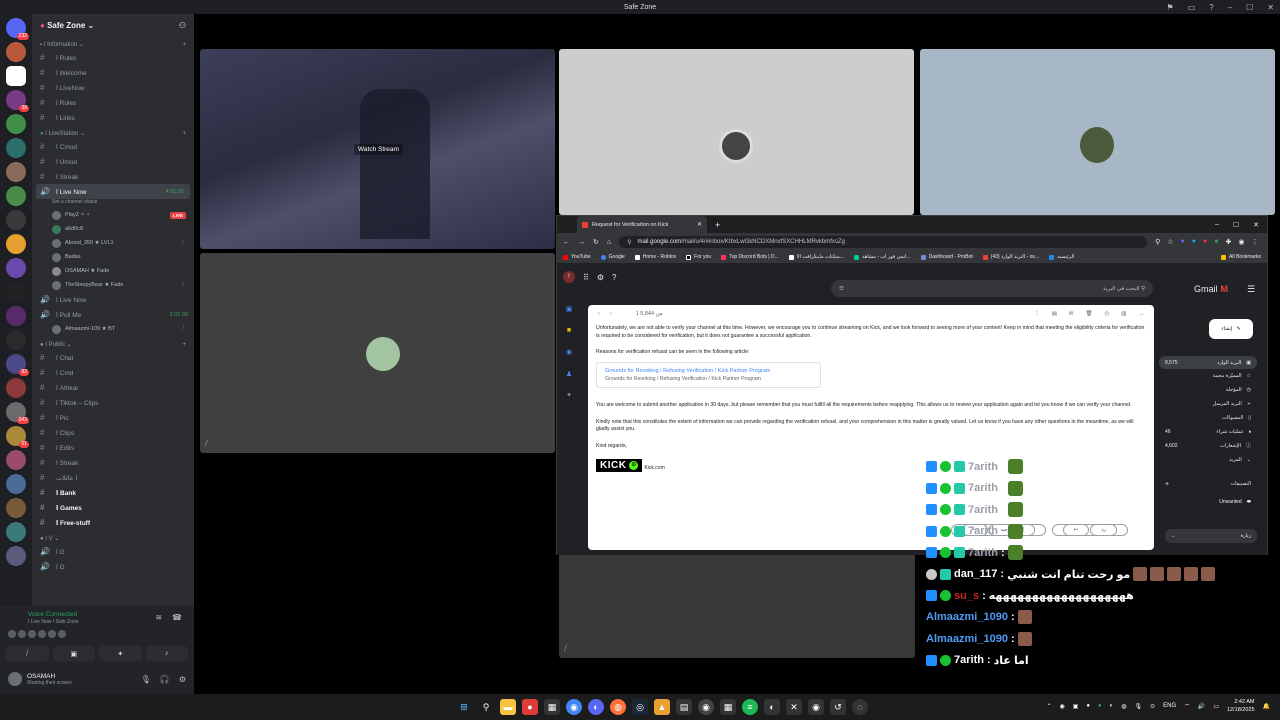 The image size is (1280, 720). I want to click on minimize-button: –, so click(1230, 7).